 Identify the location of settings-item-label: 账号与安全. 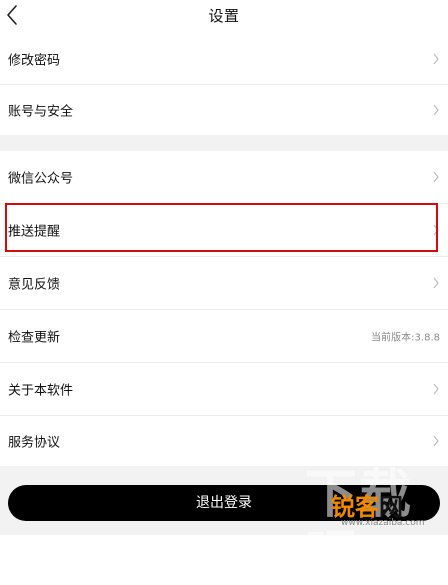
(41, 112).